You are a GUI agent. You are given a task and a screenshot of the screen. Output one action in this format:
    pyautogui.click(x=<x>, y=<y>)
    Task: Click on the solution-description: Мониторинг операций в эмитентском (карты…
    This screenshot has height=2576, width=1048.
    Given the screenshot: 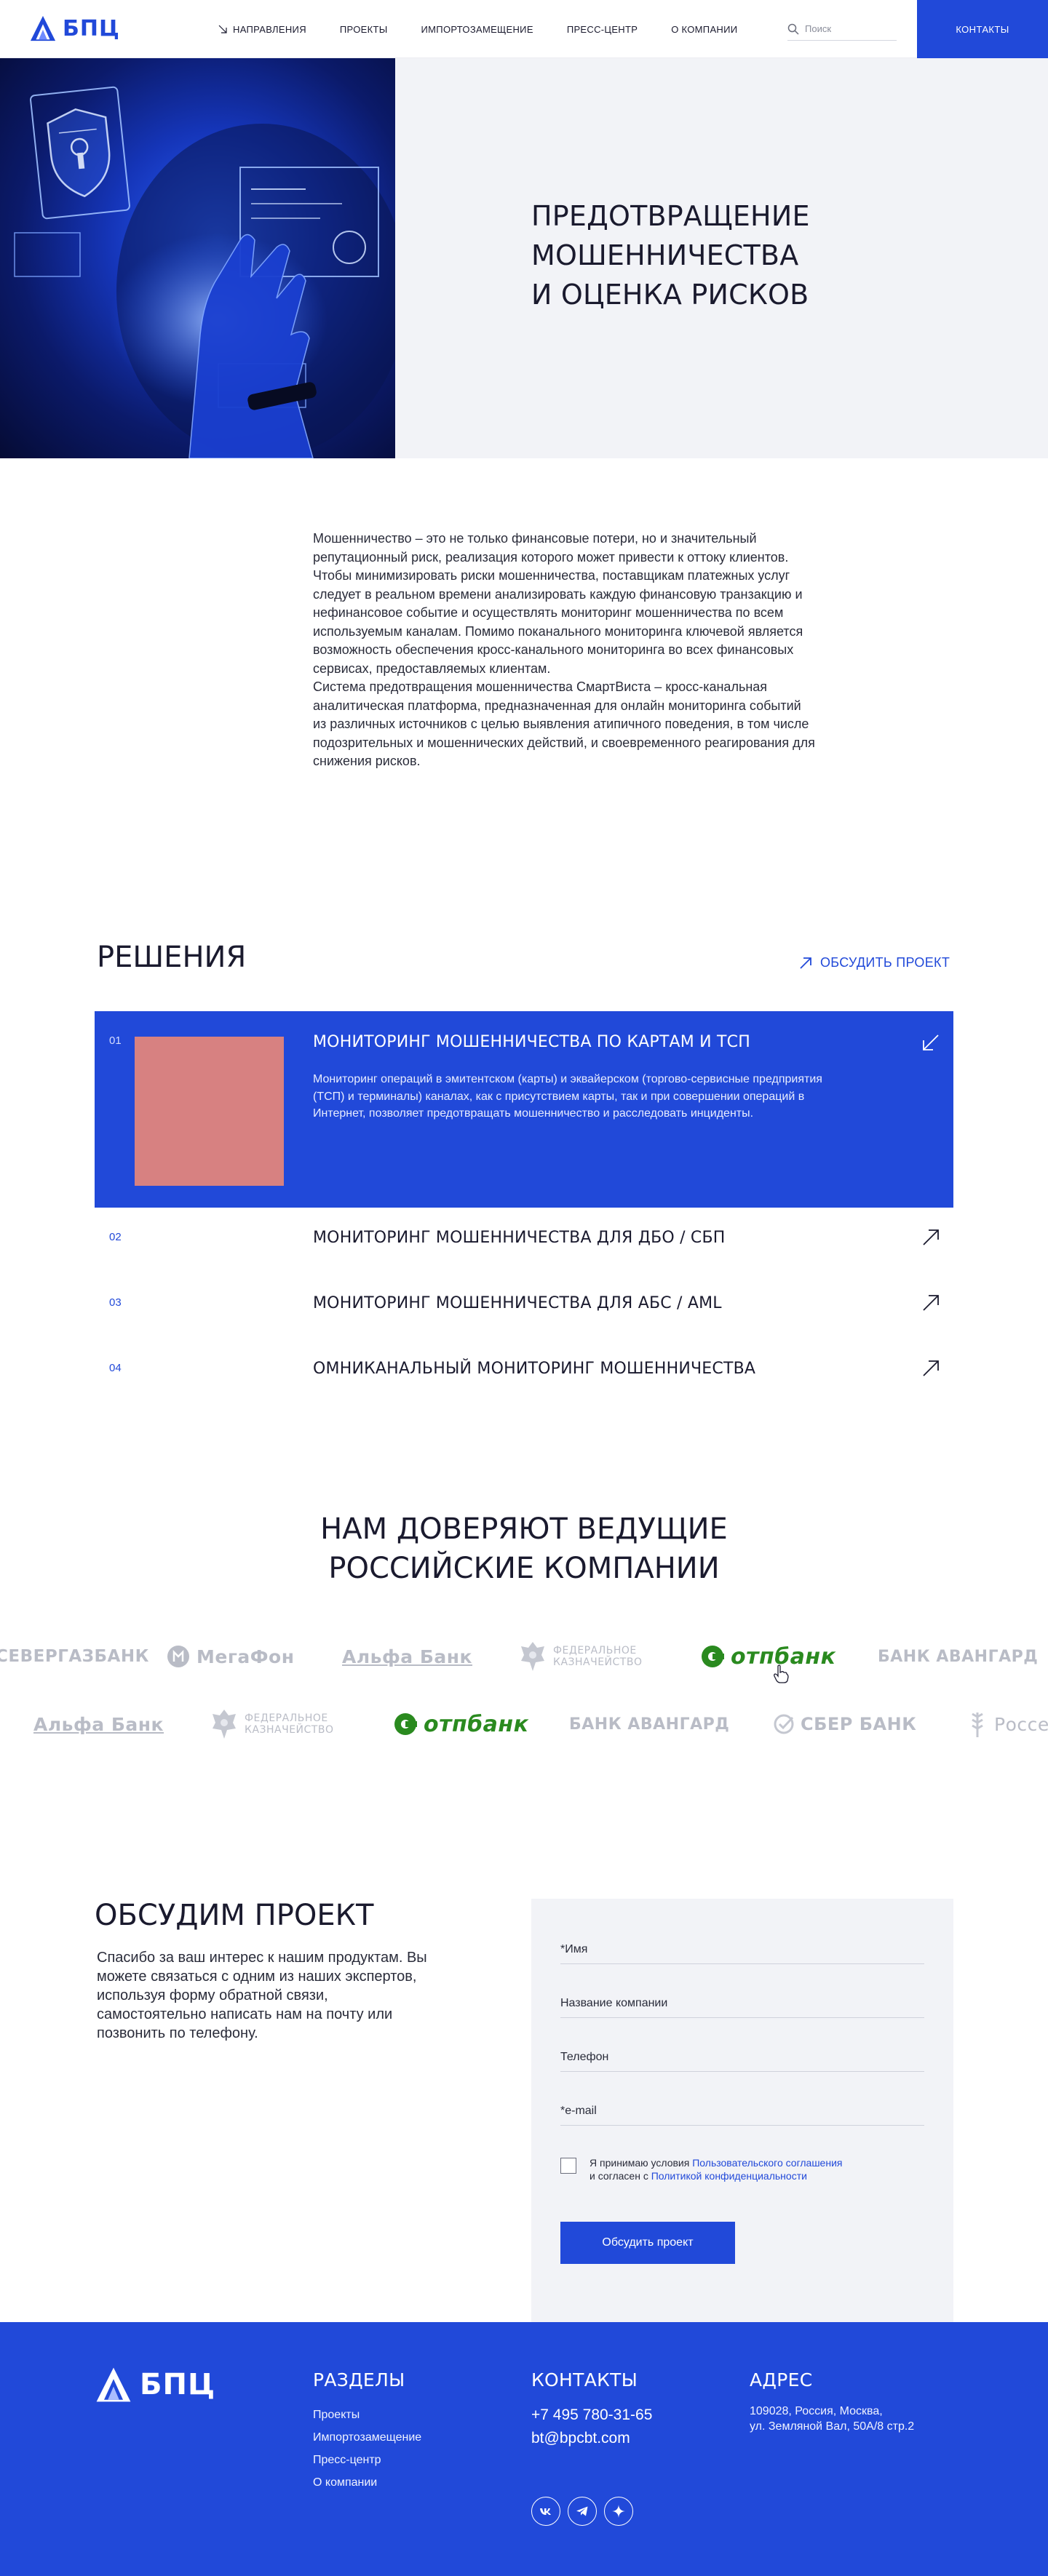 What is the action you would take?
    pyautogui.click(x=567, y=1096)
    